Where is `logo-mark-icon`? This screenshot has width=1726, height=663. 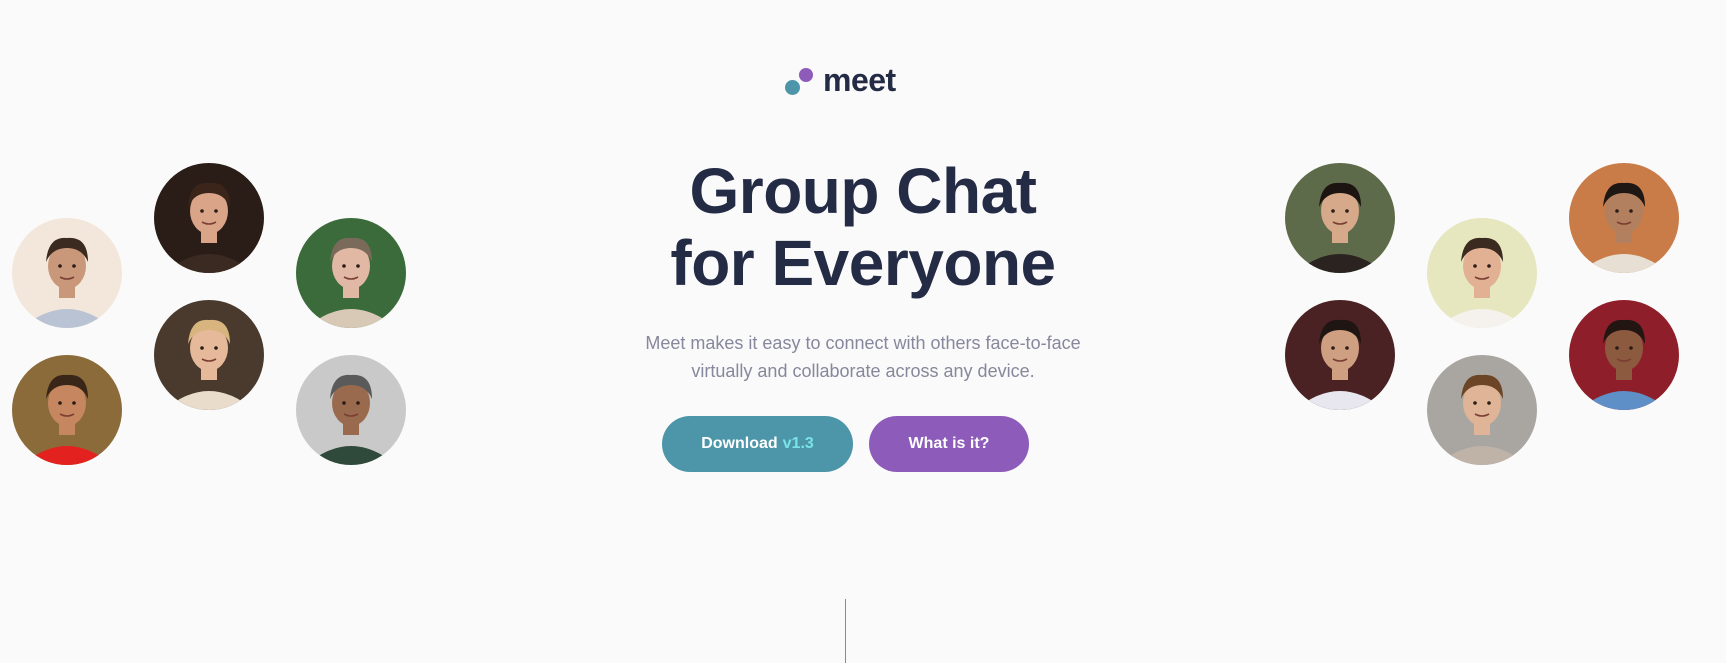
logo-mark-icon is located at coordinates (800, 81).